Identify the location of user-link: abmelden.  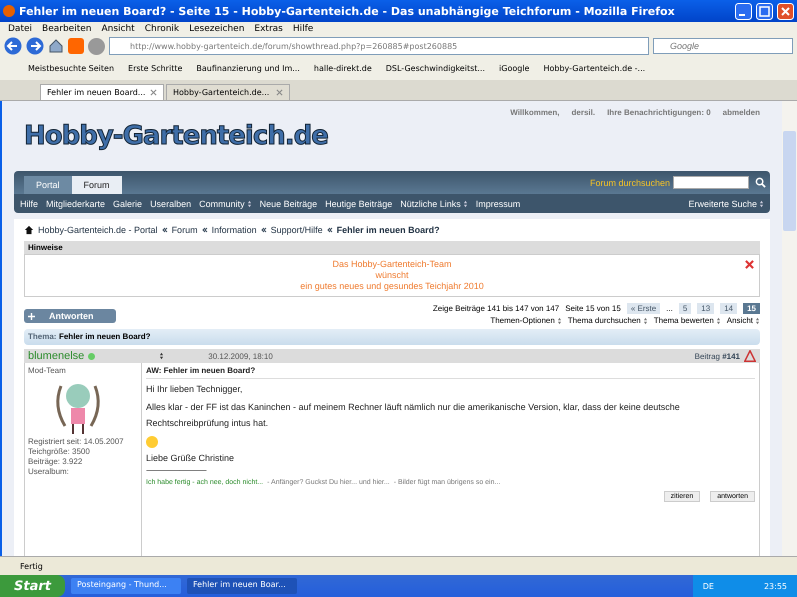
(741, 136).